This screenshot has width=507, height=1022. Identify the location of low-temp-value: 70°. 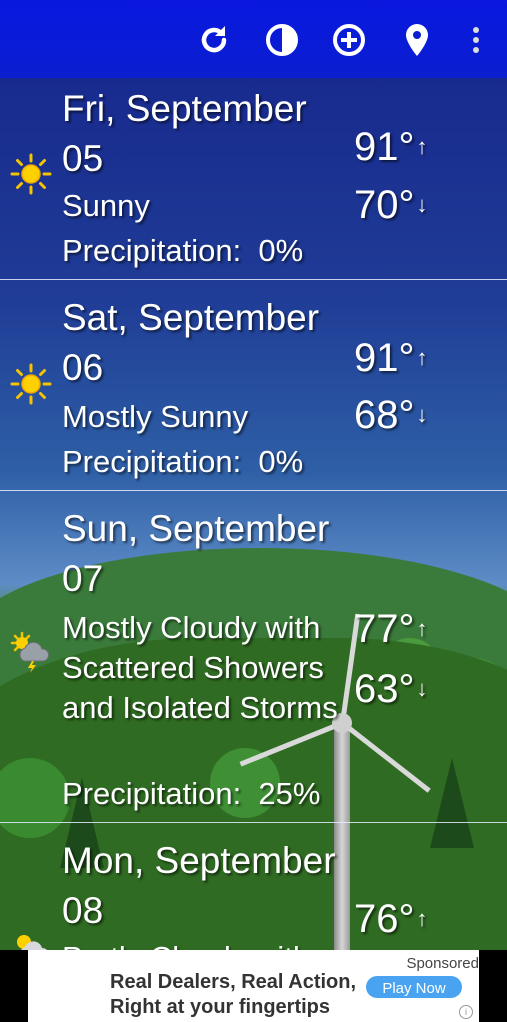
(384, 205).